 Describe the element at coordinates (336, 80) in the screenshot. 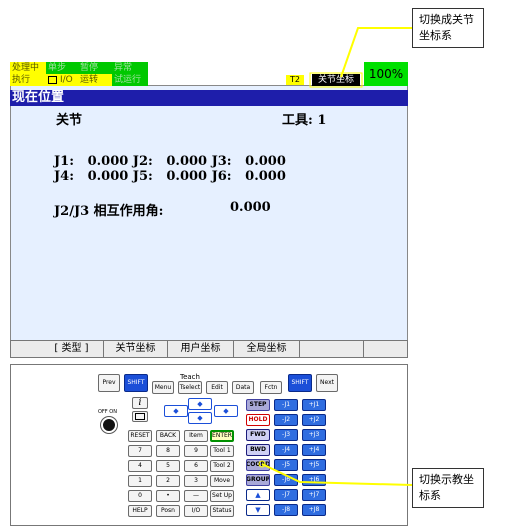

I see `coord-highlight-box` at that location.